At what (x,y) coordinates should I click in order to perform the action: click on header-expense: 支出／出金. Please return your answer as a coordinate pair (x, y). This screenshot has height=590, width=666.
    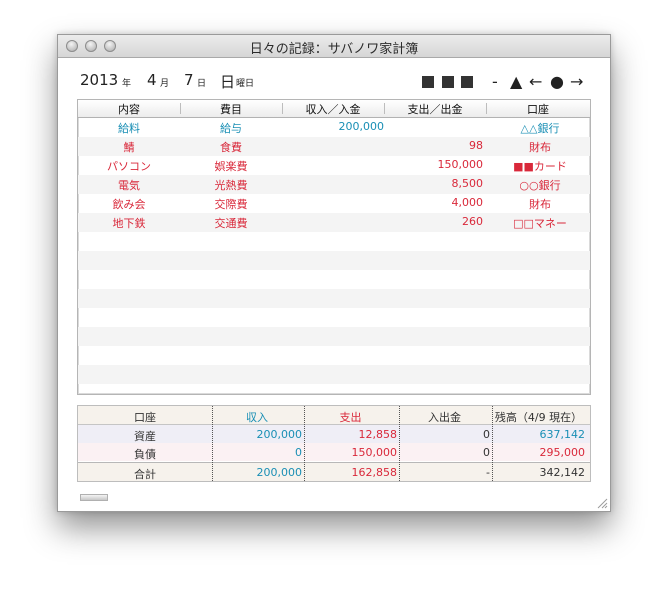
    Looking at the image, I should click on (435, 109).